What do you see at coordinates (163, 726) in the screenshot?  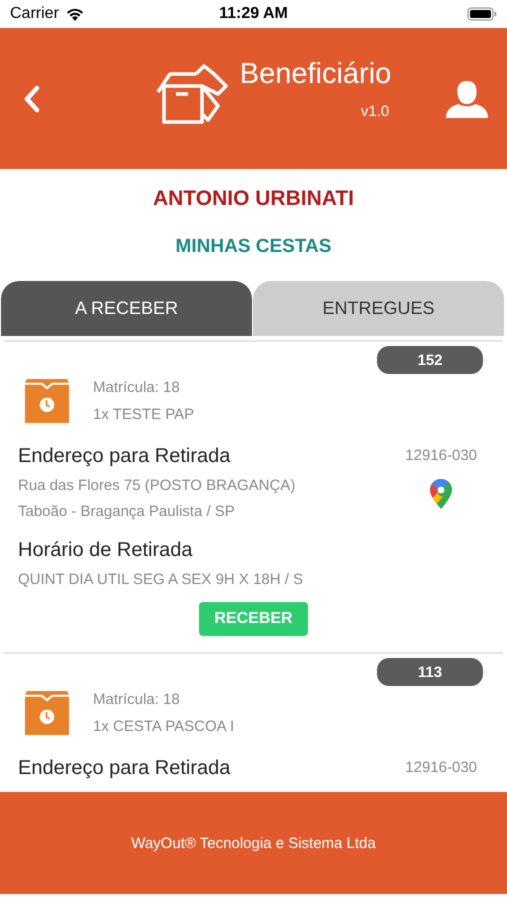 I see `item-label: 1x CESTA PASCOA I` at bounding box center [163, 726].